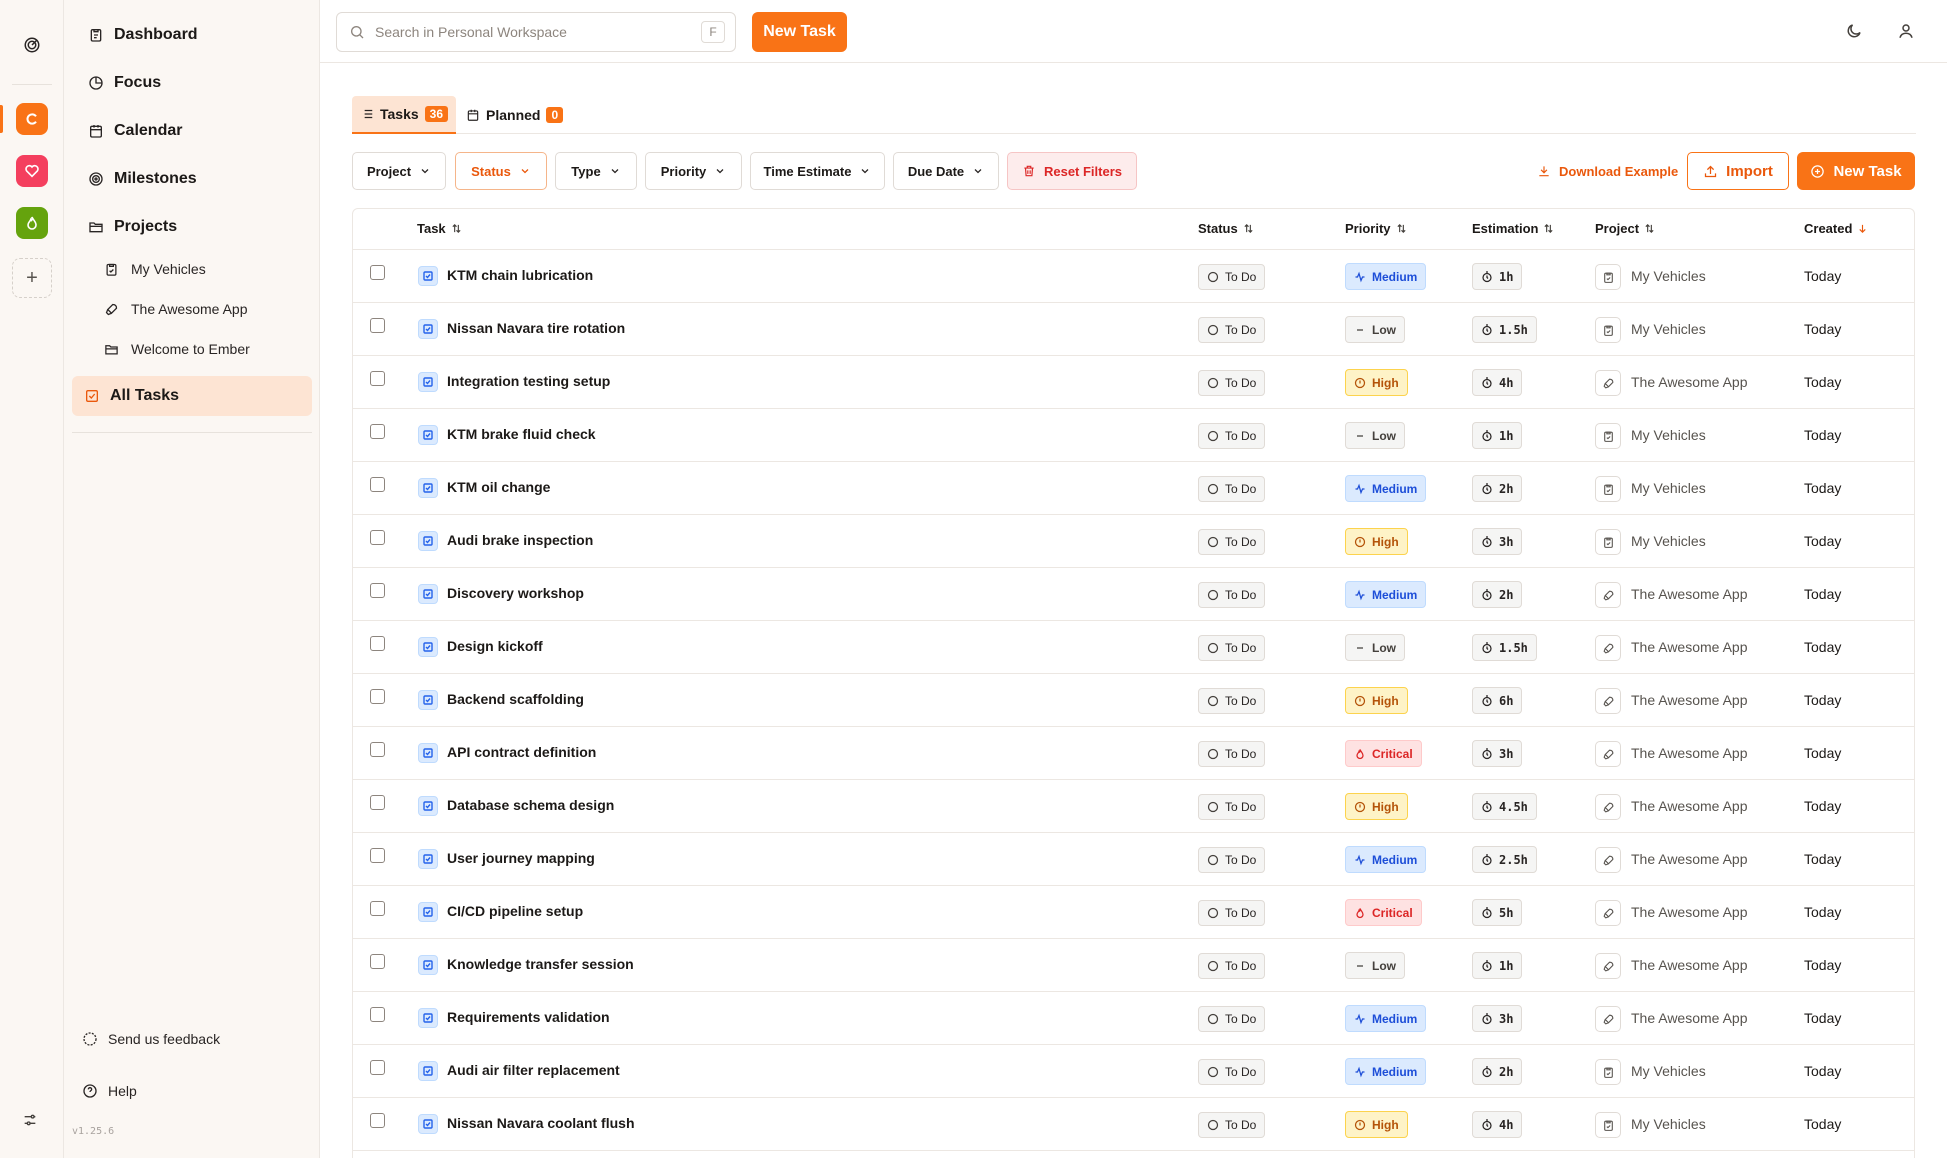  Describe the element at coordinates (528, 381) in the screenshot. I see `task-title: Integration testing setup` at that location.